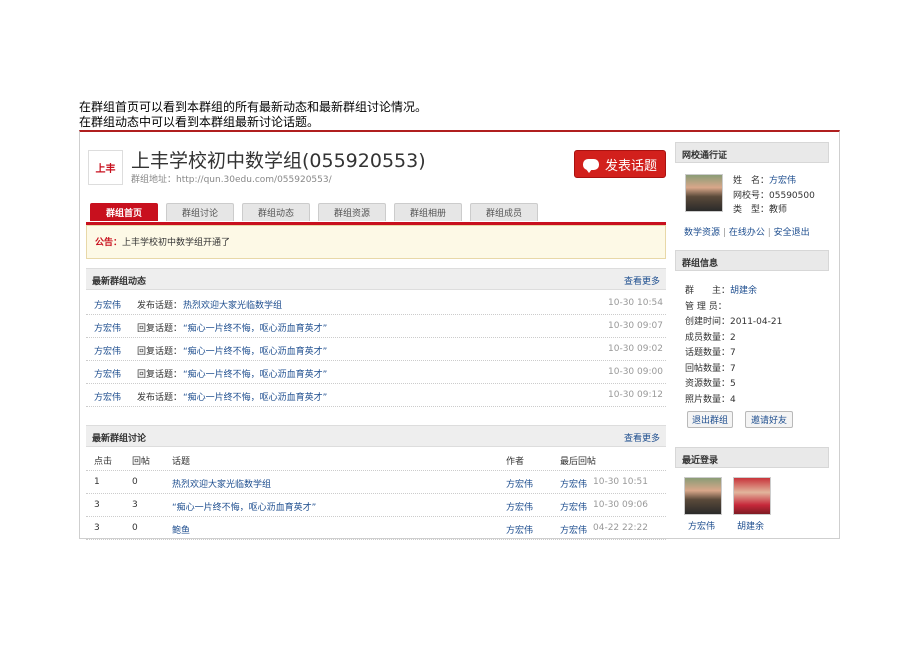  What do you see at coordinates (642, 437) in the screenshot?
I see `discussion-more-link: 查看更多` at bounding box center [642, 437].